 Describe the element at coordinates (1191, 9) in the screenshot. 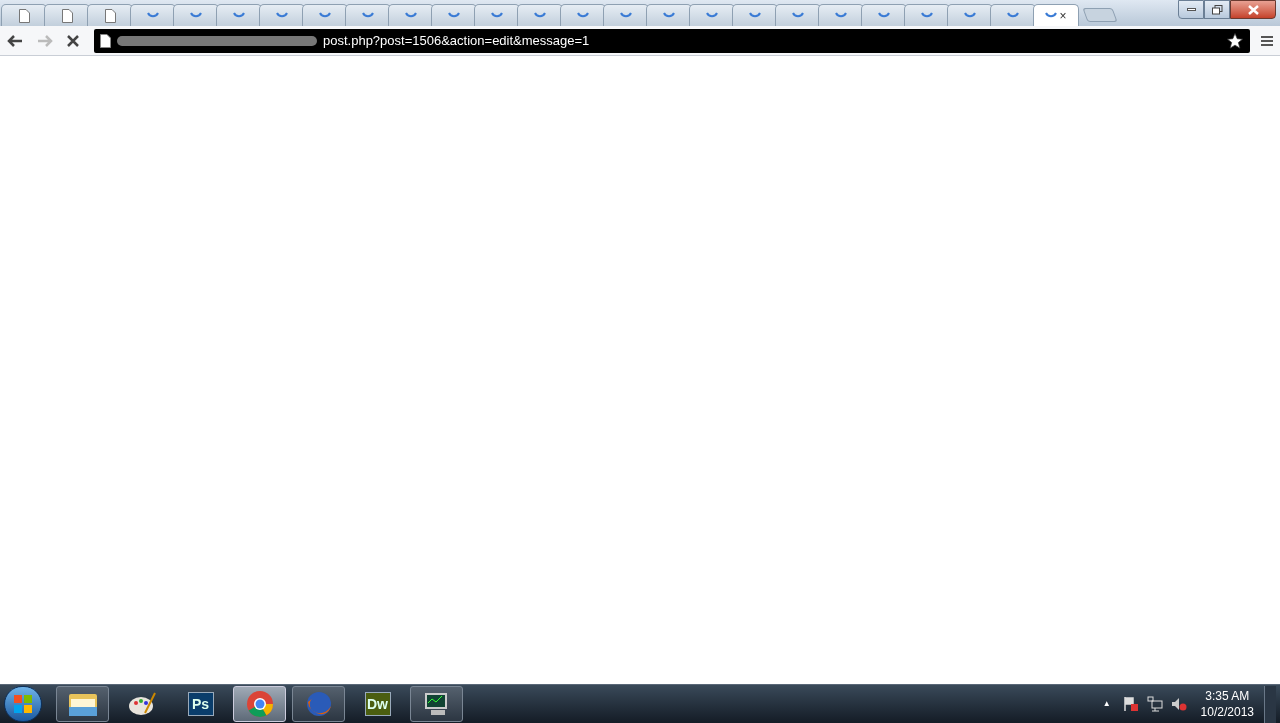

I see `minimize-button` at that location.